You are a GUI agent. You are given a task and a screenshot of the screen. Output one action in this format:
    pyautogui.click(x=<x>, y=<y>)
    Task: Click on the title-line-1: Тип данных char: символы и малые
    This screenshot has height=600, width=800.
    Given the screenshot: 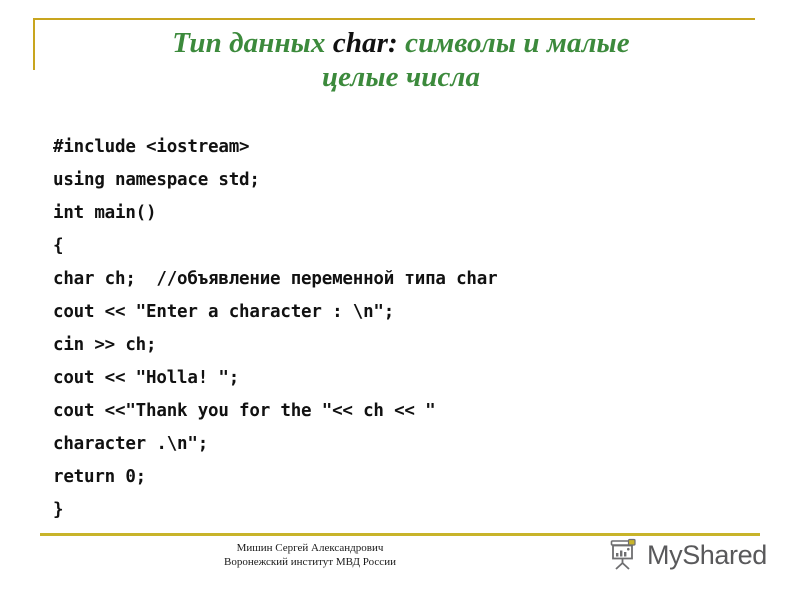 What is the action you would take?
    pyautogui.click(x=401, y=43)
    